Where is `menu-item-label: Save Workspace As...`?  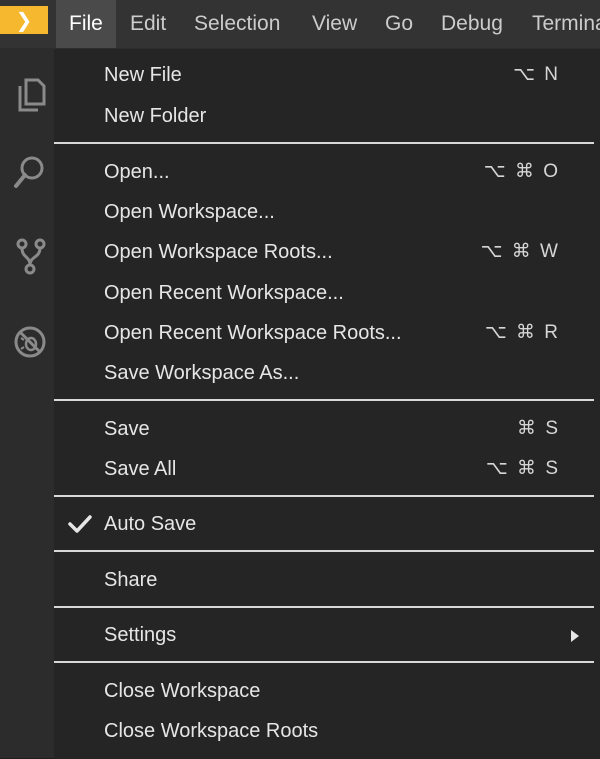 menu-item-label: Save Workspace As... is located at coordinates (202, 373).